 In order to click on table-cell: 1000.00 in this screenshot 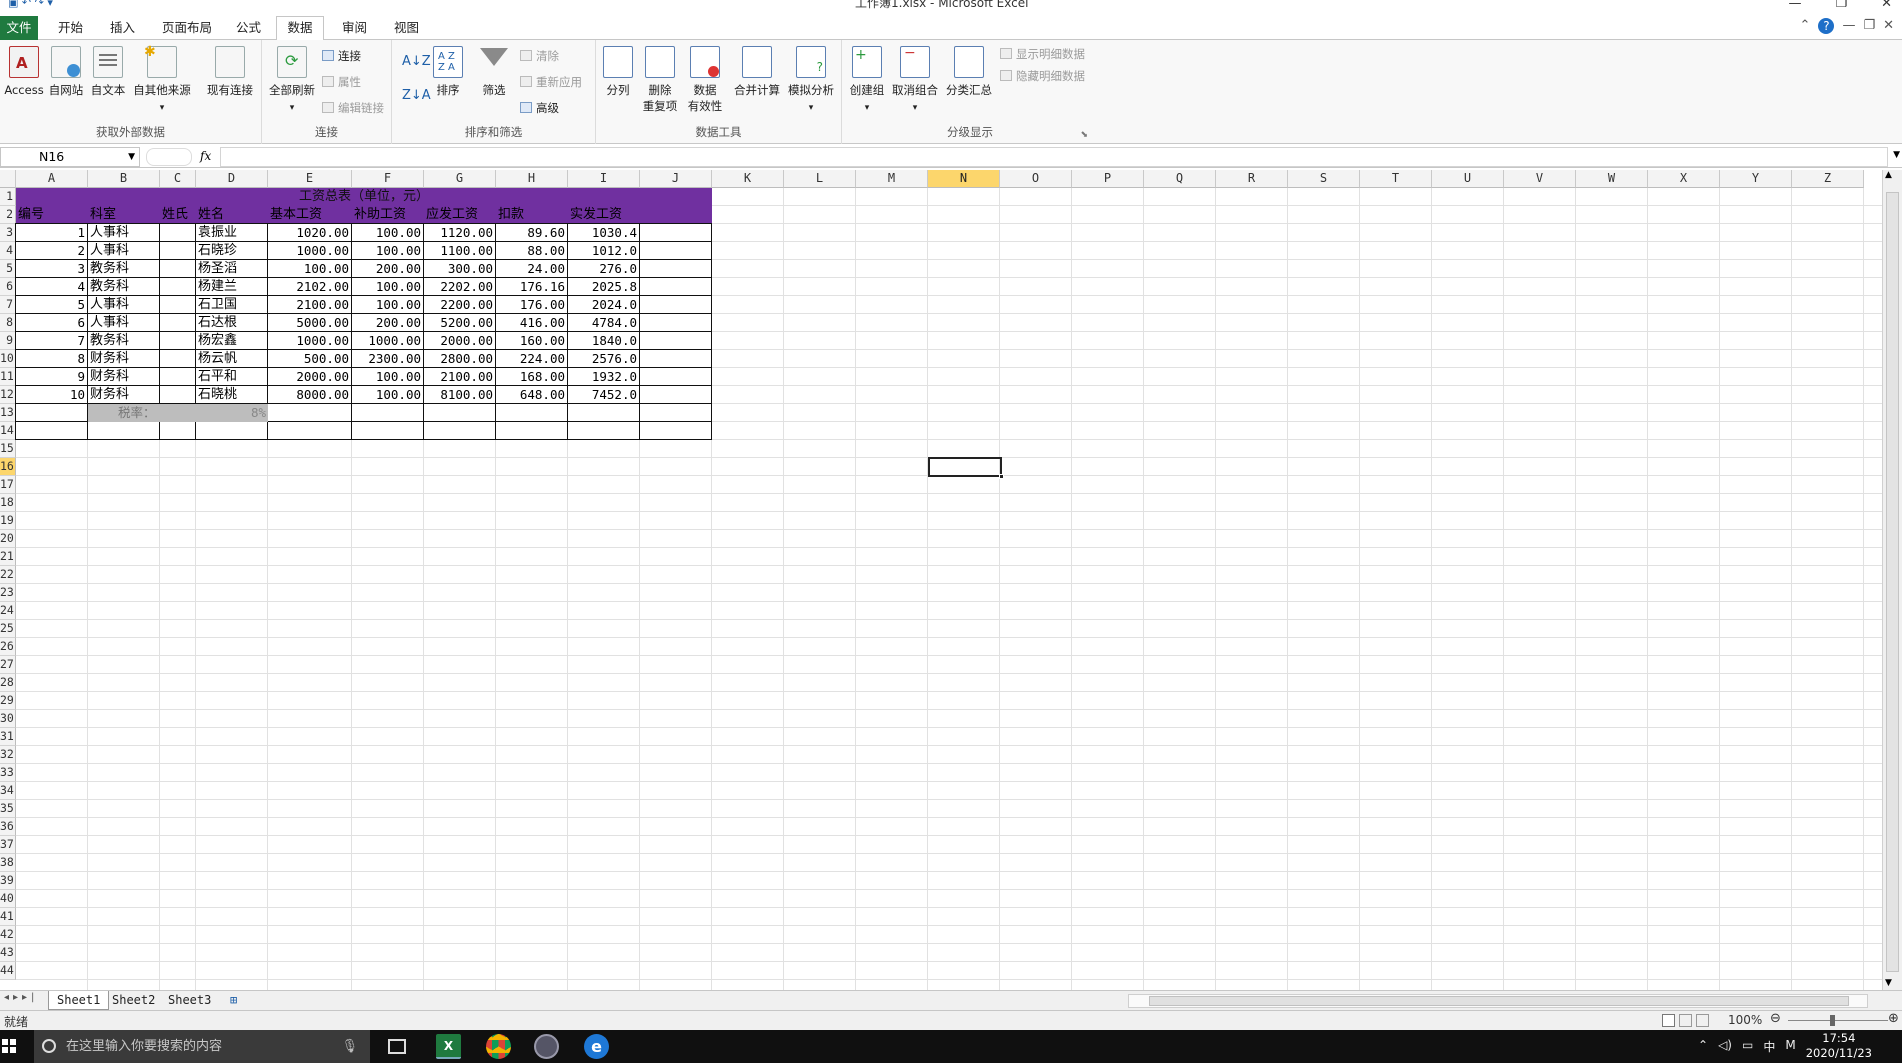, I will do `click(386, 341)`.